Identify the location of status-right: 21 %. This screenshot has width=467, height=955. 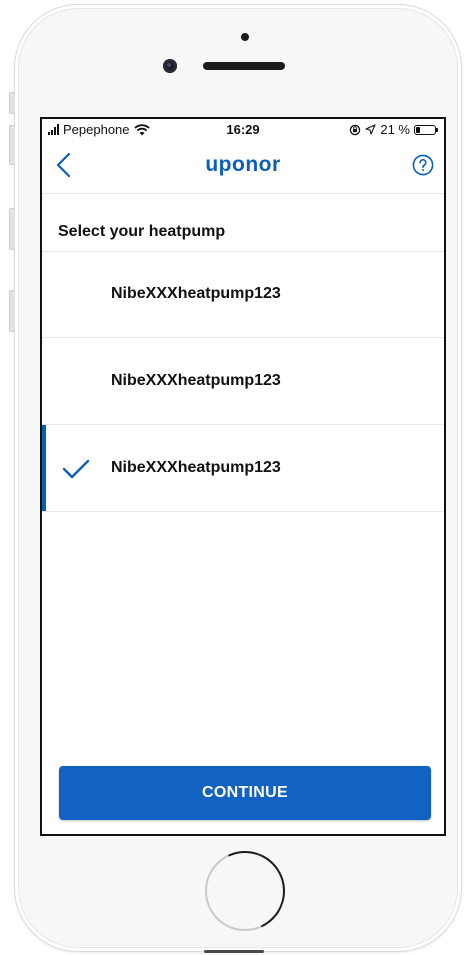
(393, 129).